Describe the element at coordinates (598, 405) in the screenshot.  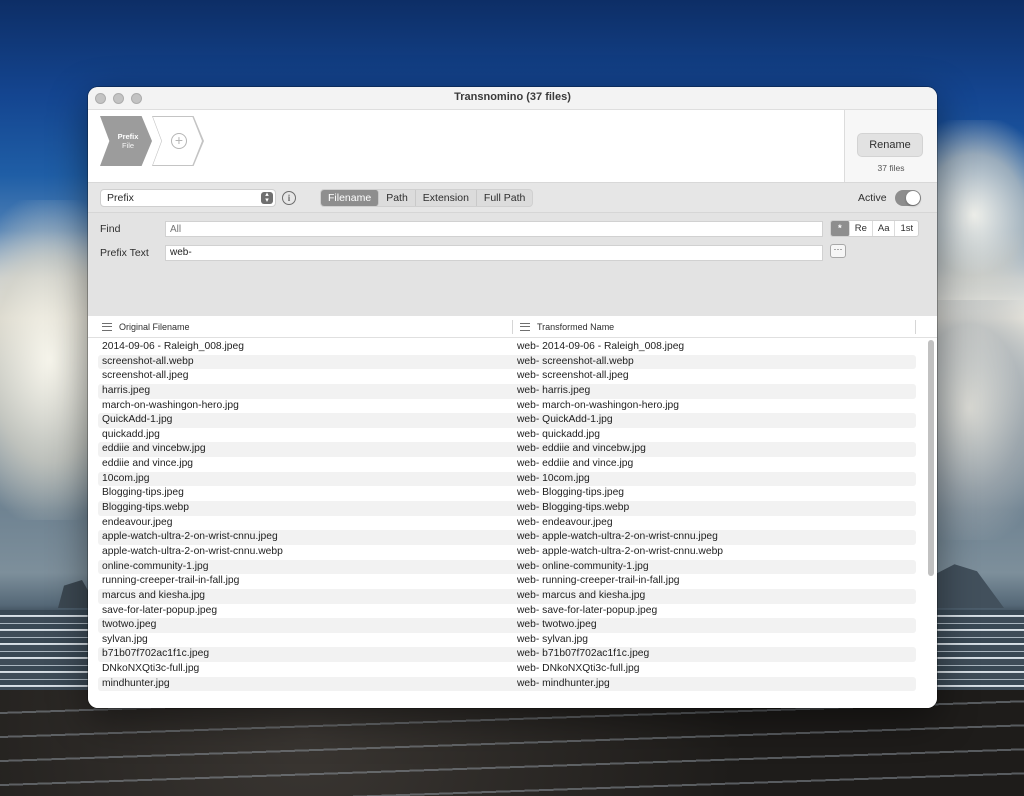
I see `transformed-name-cell: web- march-on-washingon-hero.jpg` at that location.